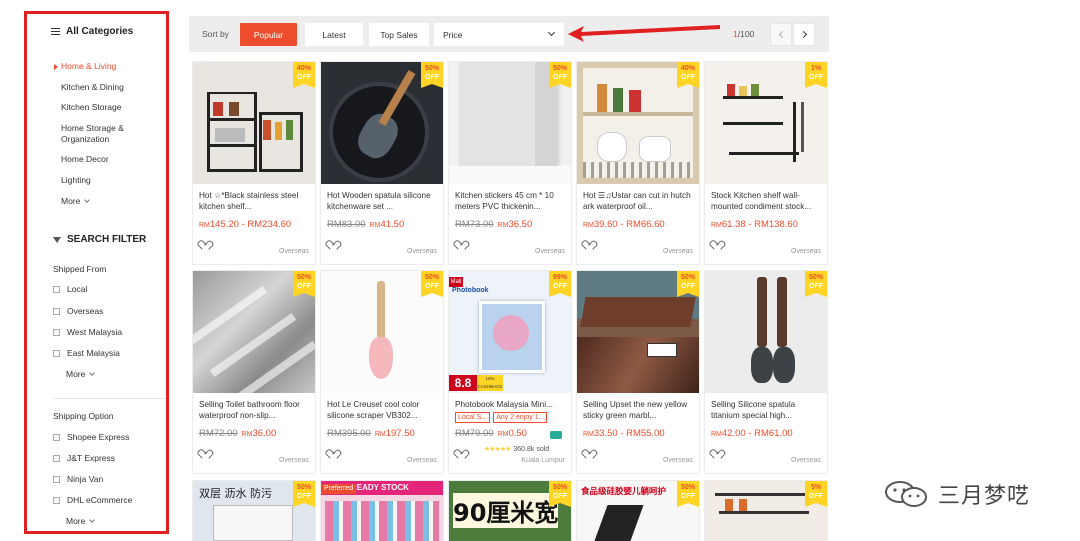  Describe the element at coordinates (86, 353) in the screenshot. I see `checkbox-east-malaysia: East Malaysia` at that location.